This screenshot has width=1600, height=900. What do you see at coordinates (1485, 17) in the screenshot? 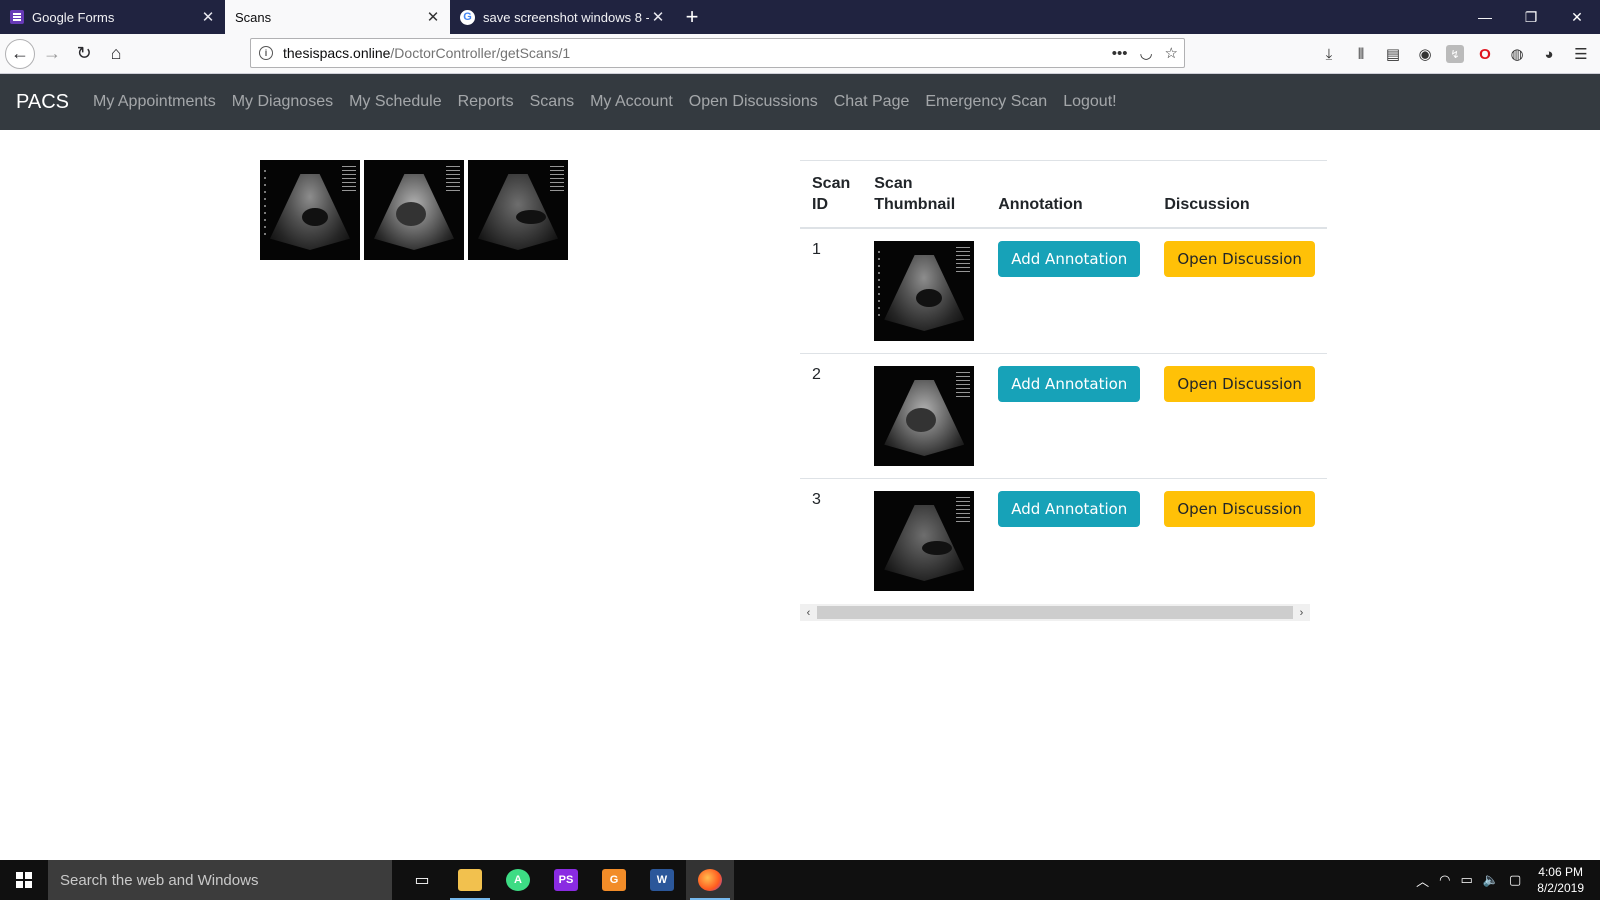
I see `minimize-button: —` at bounding box center [1485, 17].